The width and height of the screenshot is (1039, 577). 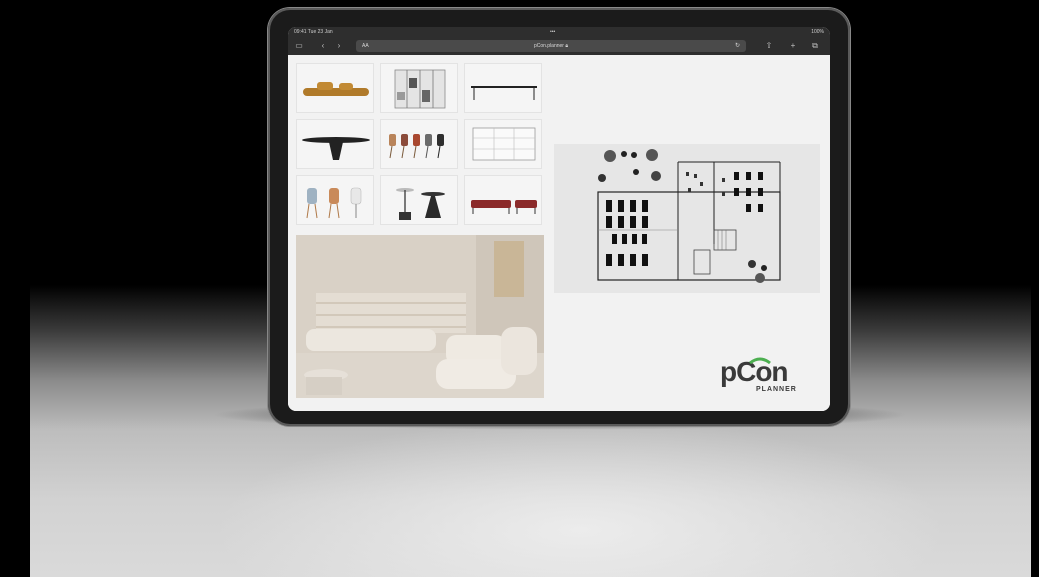 I want to click on lounge-sofa-tile, so click(x=503, y=200).